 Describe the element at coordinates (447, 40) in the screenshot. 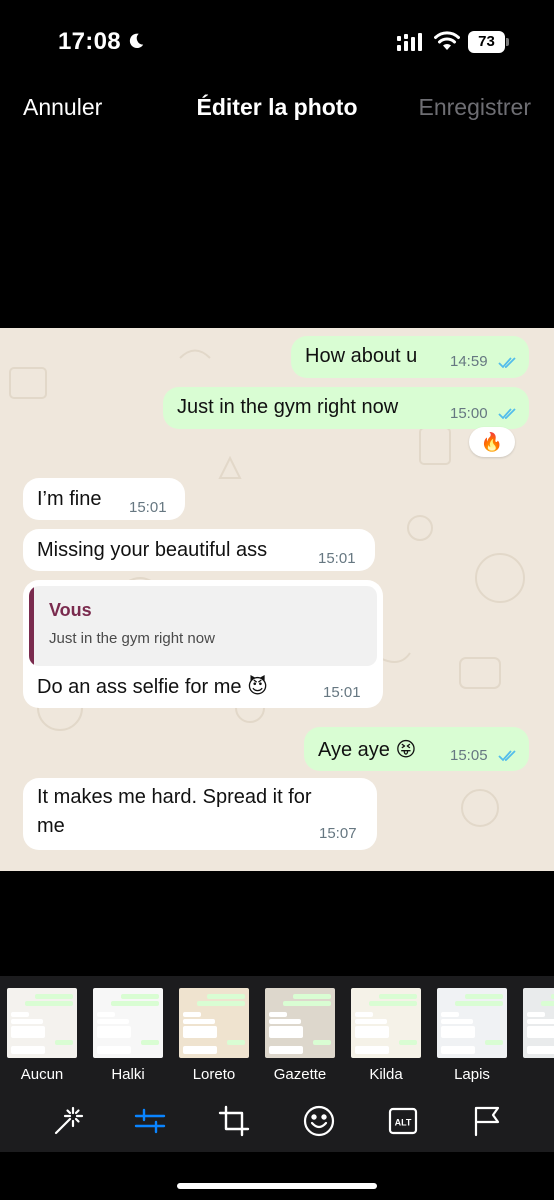

I see `wifi-icon` at that location.